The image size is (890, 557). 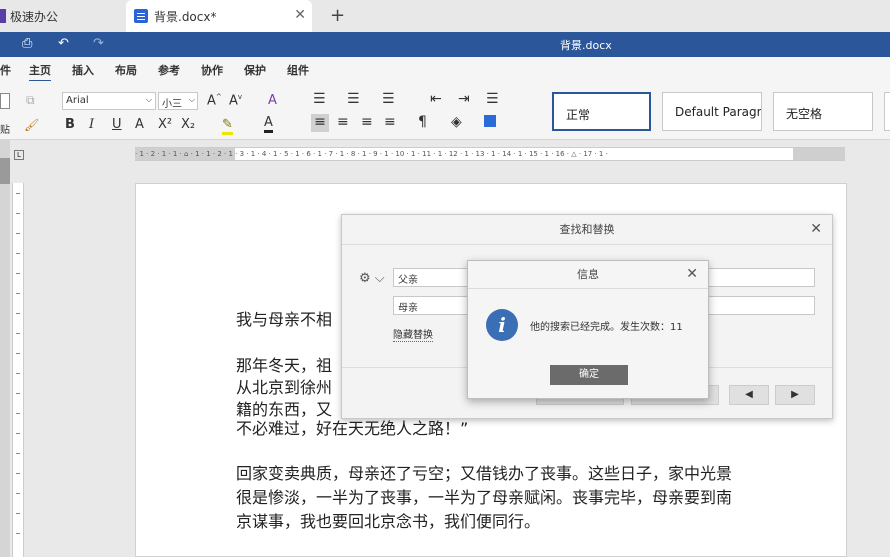 I want to click on menu-protect: 保护, so click(x=255, y=70).